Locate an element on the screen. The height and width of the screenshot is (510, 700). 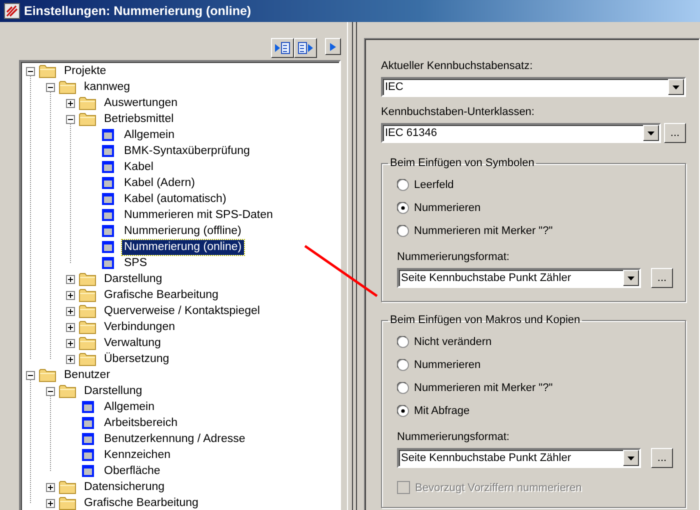
tree-item: Datensicherung is located at coordinates (124, 487).